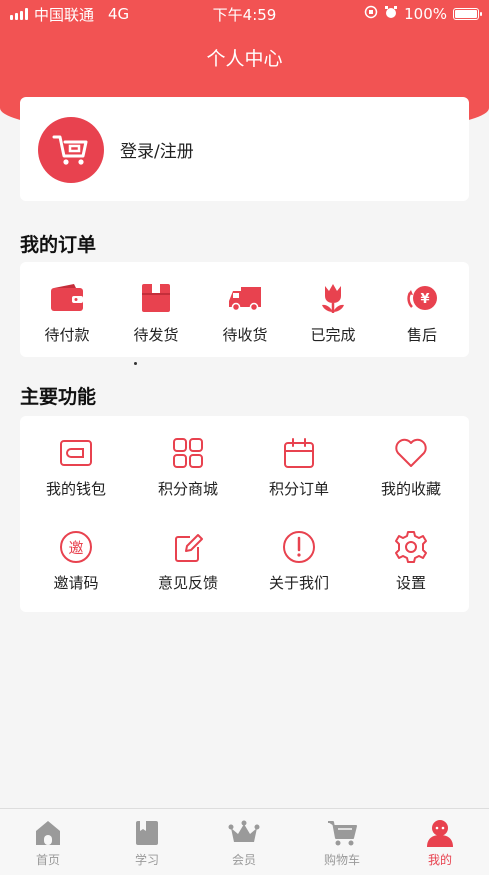  I want to click on orders-section-title: 我的订单, so click(58, 245).